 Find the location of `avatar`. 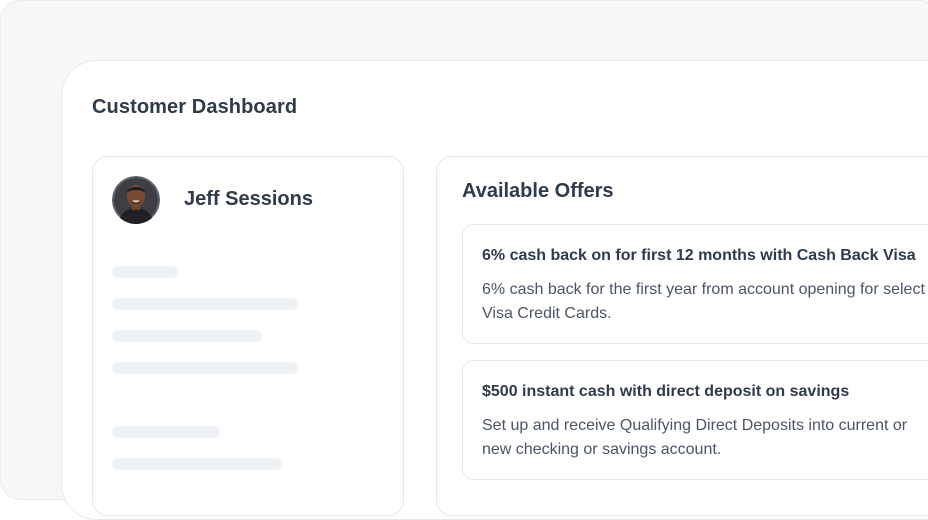

avatar is located at coordinates (136, 200).